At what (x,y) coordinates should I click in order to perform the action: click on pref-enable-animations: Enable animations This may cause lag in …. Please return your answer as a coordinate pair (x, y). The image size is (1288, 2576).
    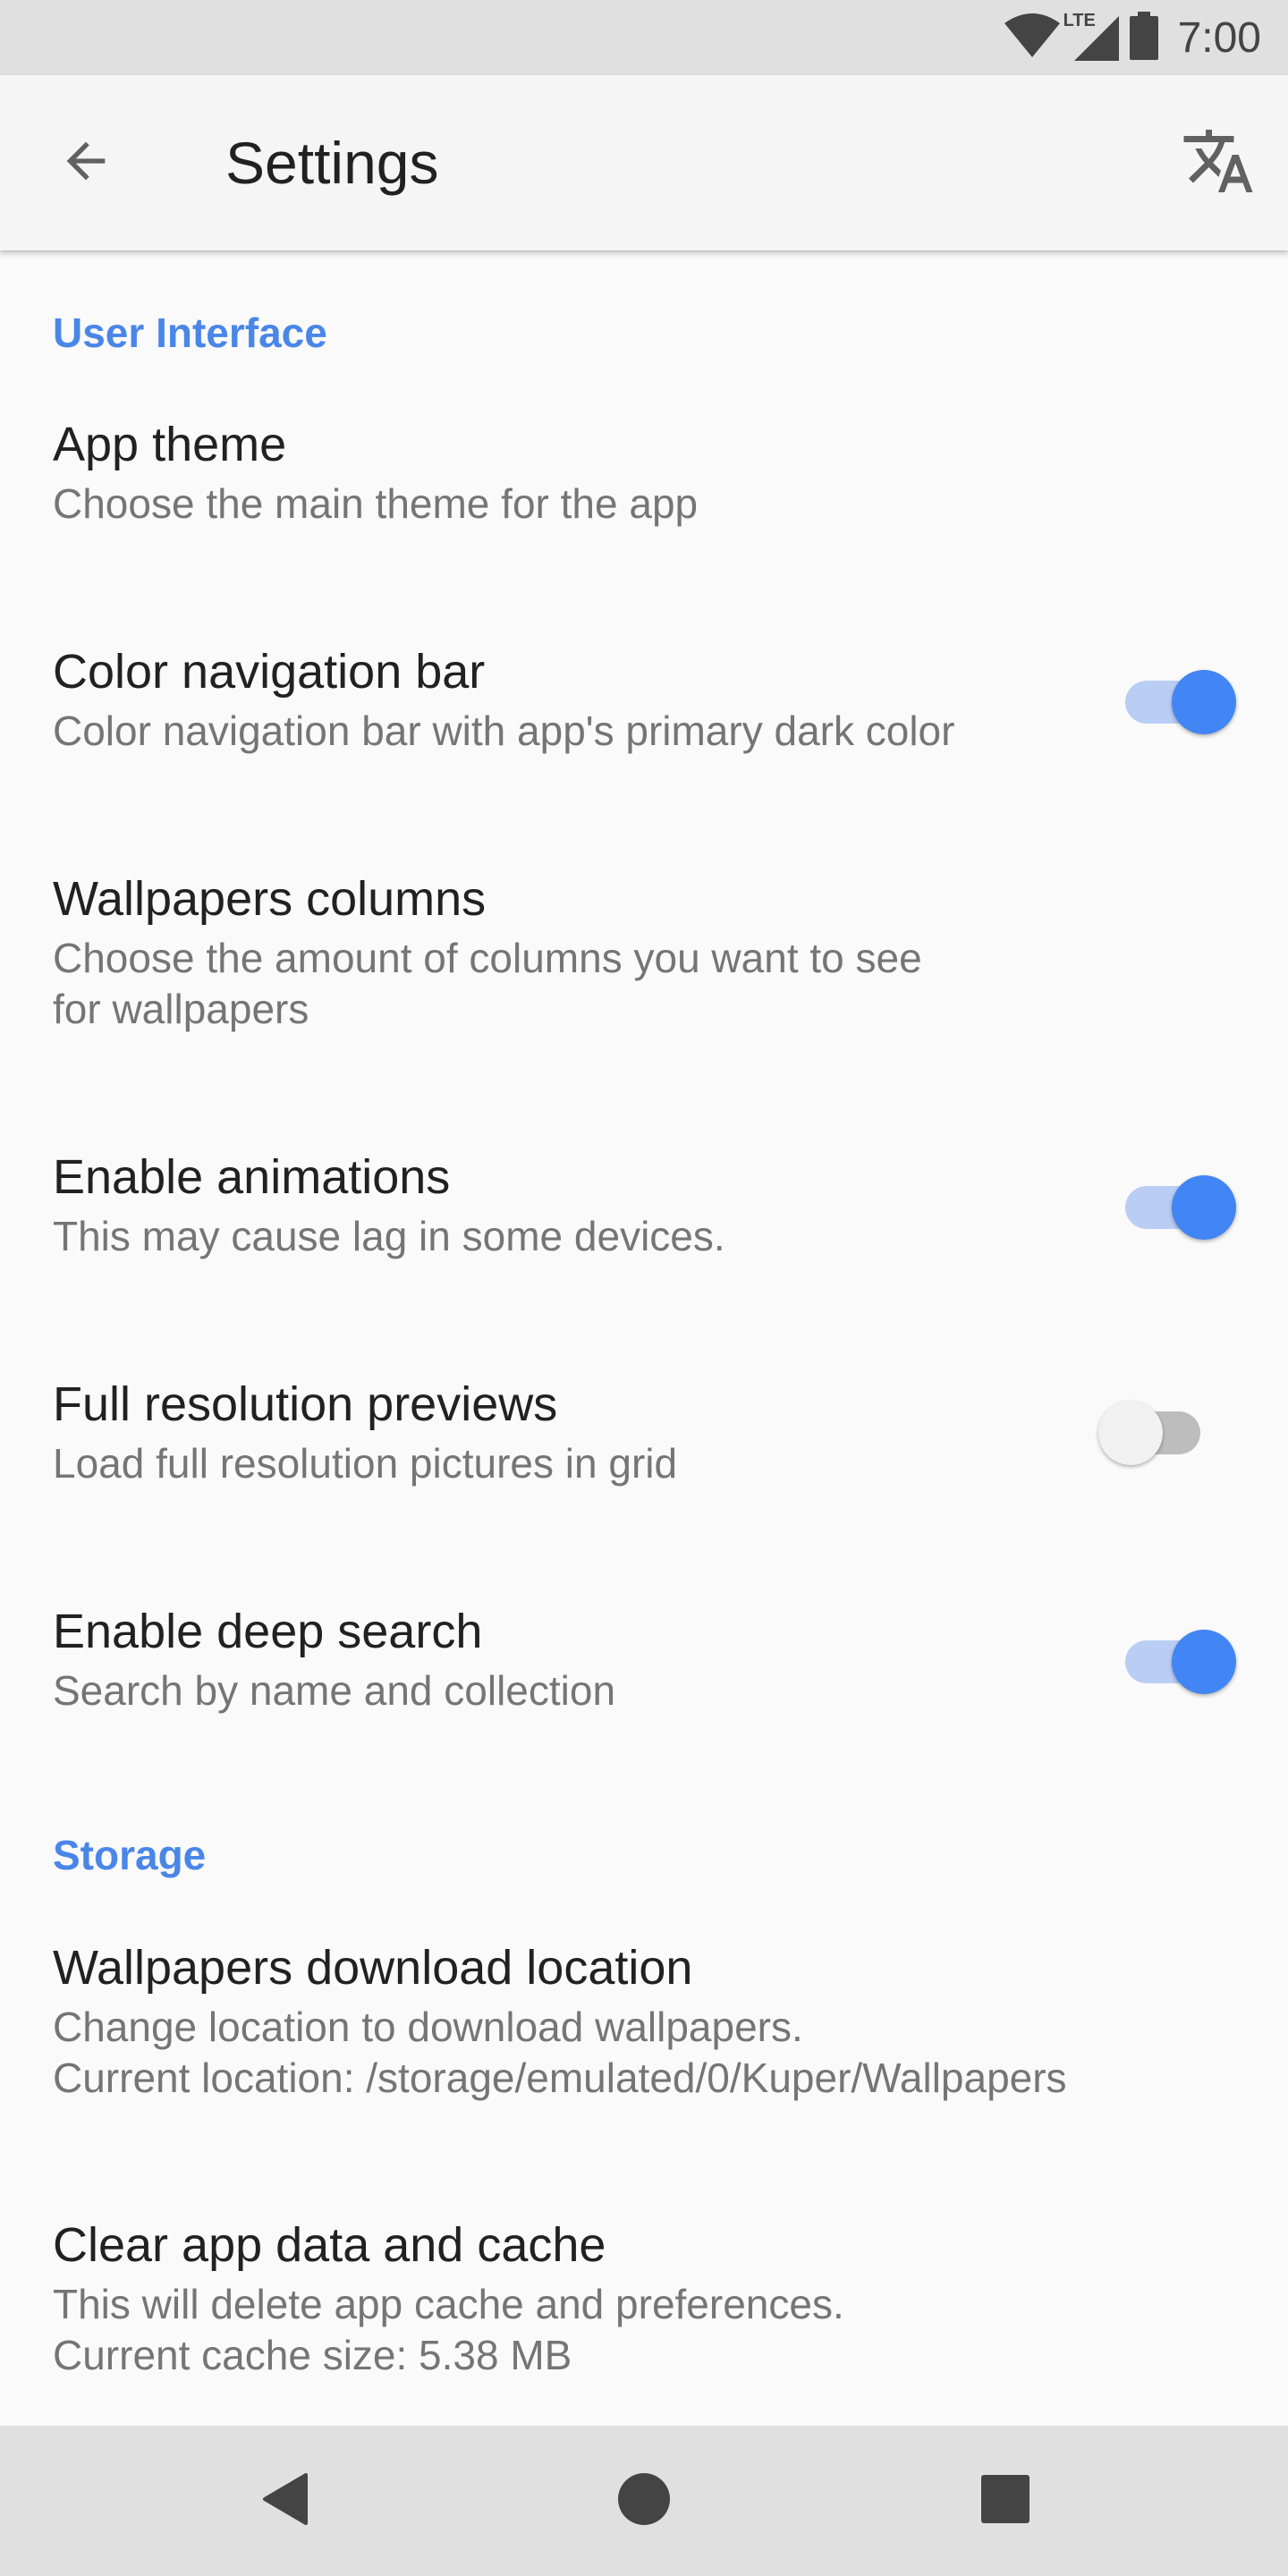
    Looking at the image, I should click on (644, 1224).